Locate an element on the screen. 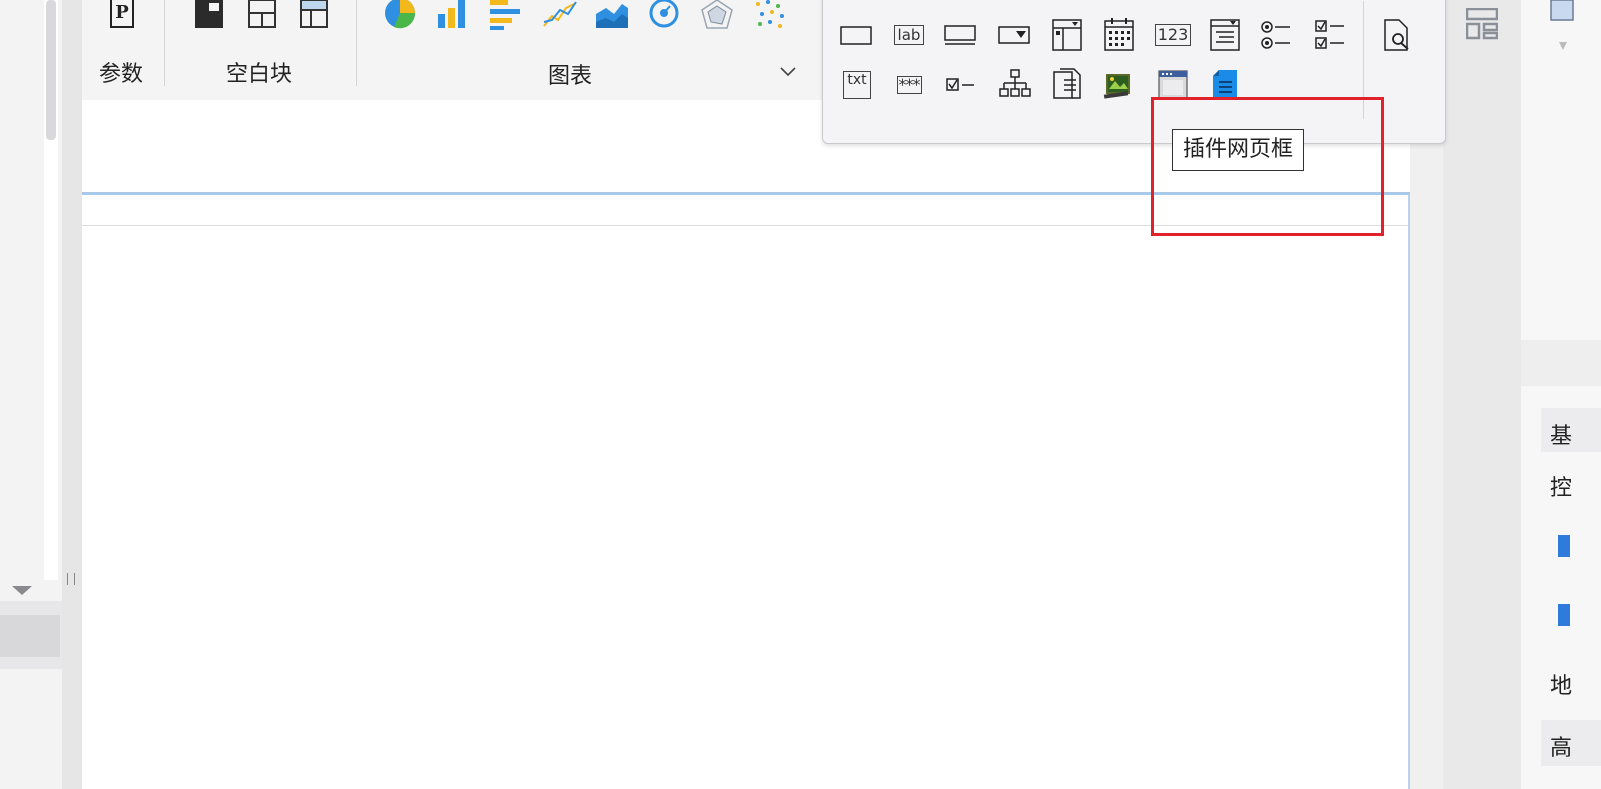  resize-grip-icon is located at coordinates (71, 579).